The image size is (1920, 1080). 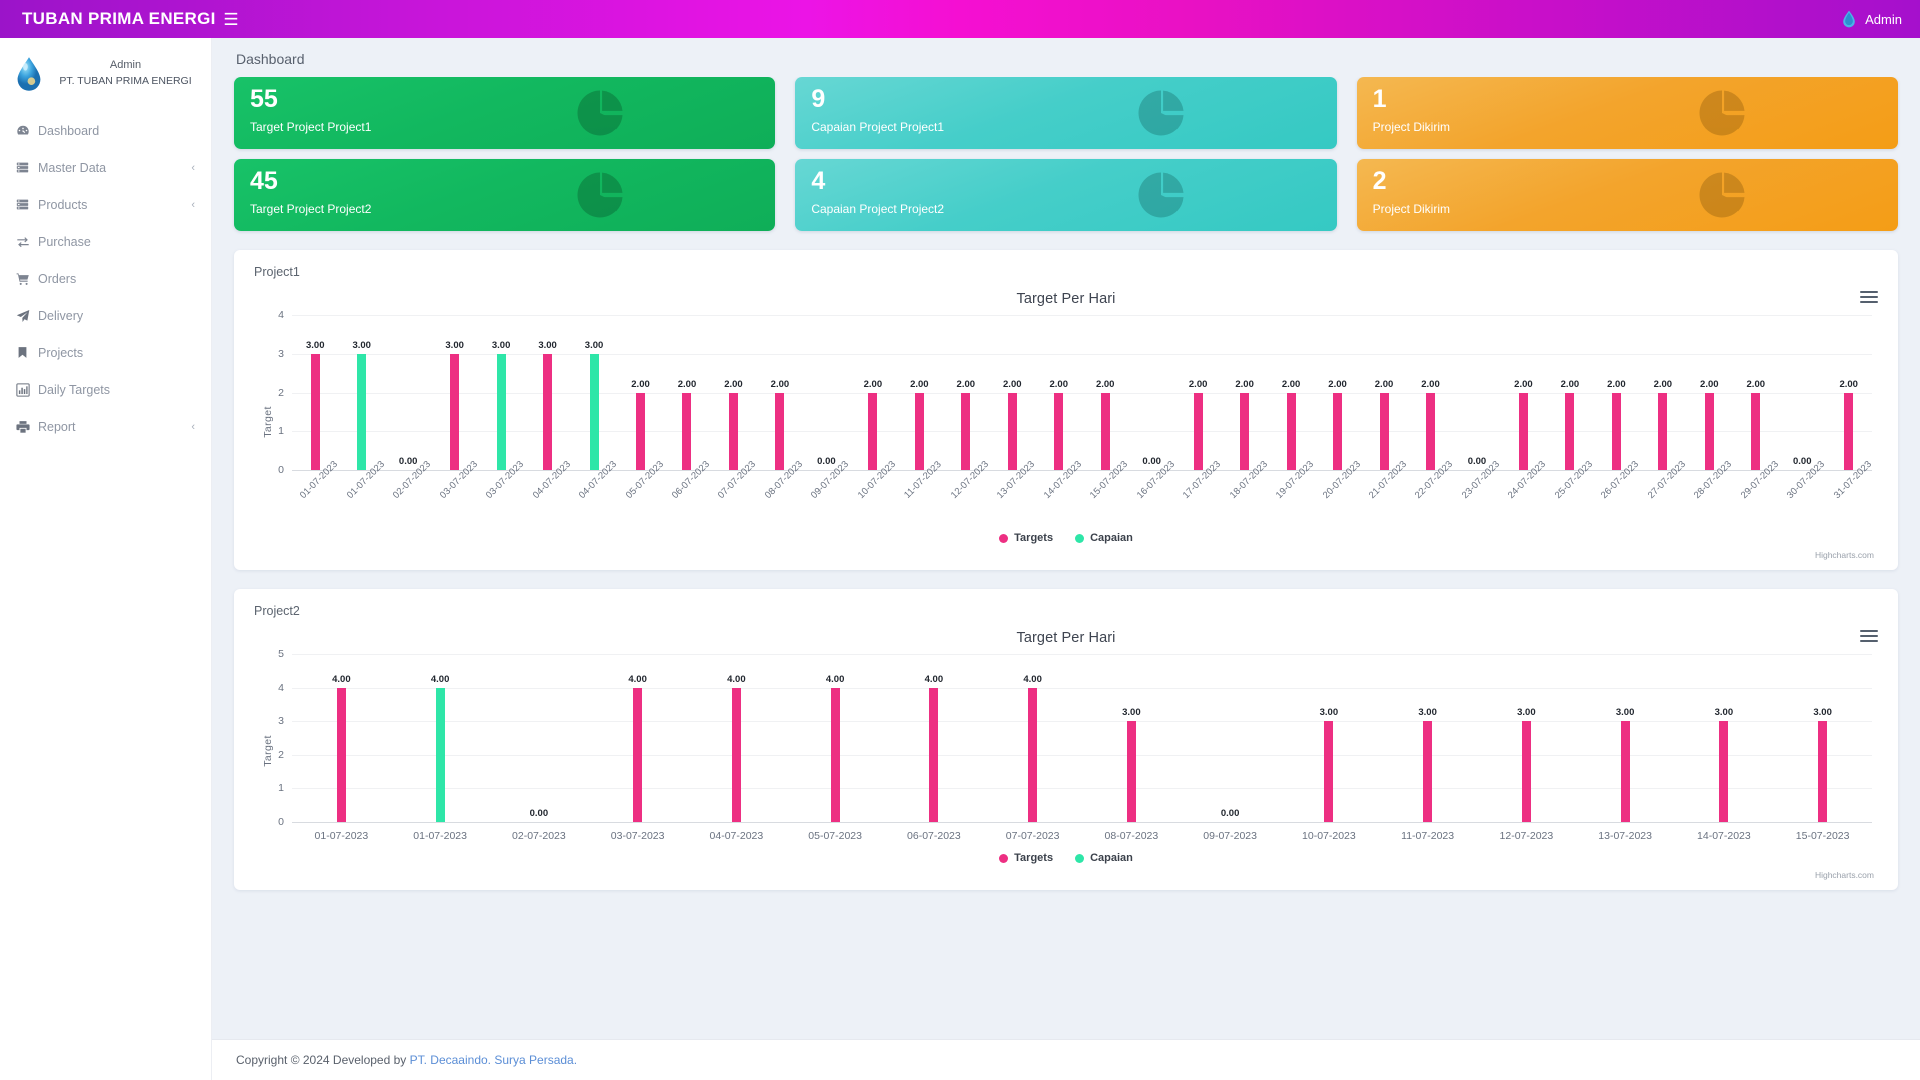 I want to click on sidebar-item-products: Products ‹, so click(x=105, y=204).